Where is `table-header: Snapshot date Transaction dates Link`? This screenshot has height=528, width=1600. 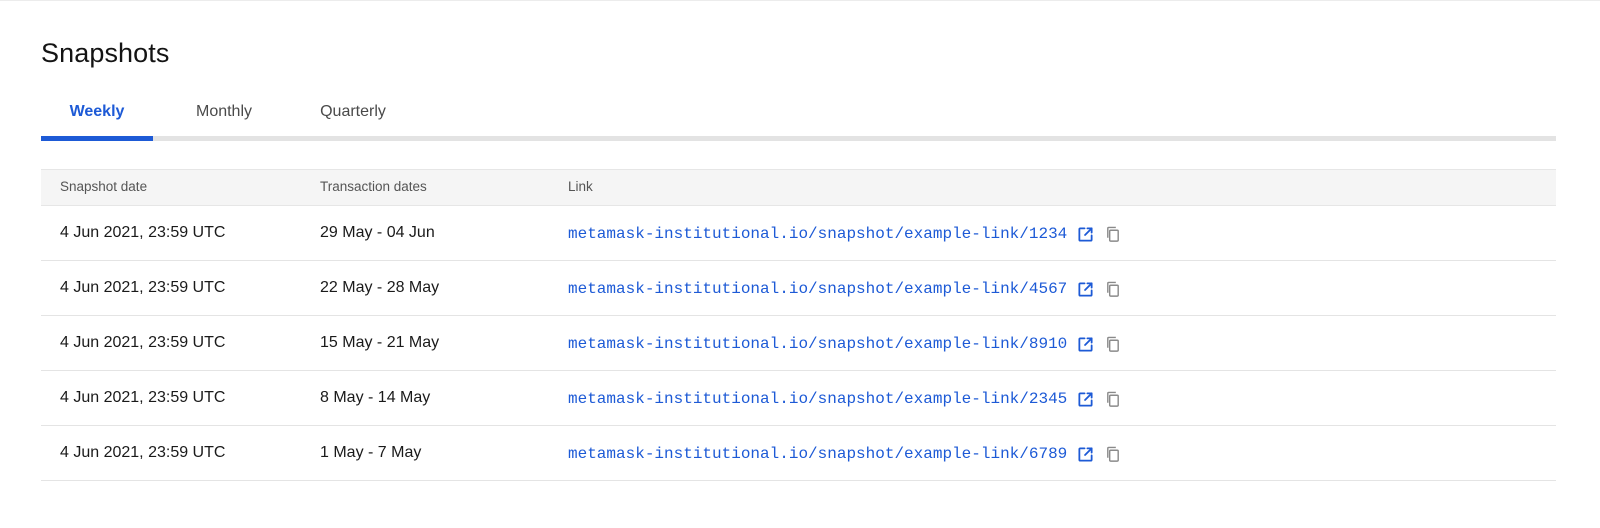
table-header: Snapshot date Transaction dates Link is located at coordinates (798, 187).